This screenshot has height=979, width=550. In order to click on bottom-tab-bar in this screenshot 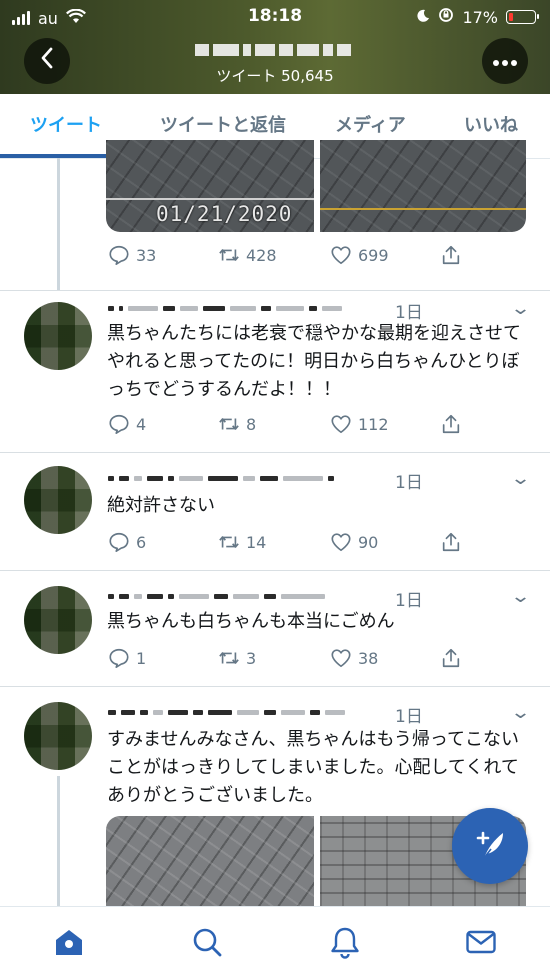, I will do `click(275, 942)`.